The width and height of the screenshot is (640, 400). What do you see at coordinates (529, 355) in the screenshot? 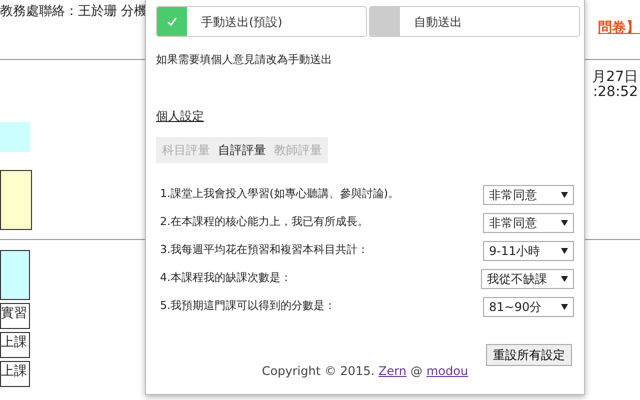
I see `reset-button: 重設所有設定` at bounding box center [529, 355].